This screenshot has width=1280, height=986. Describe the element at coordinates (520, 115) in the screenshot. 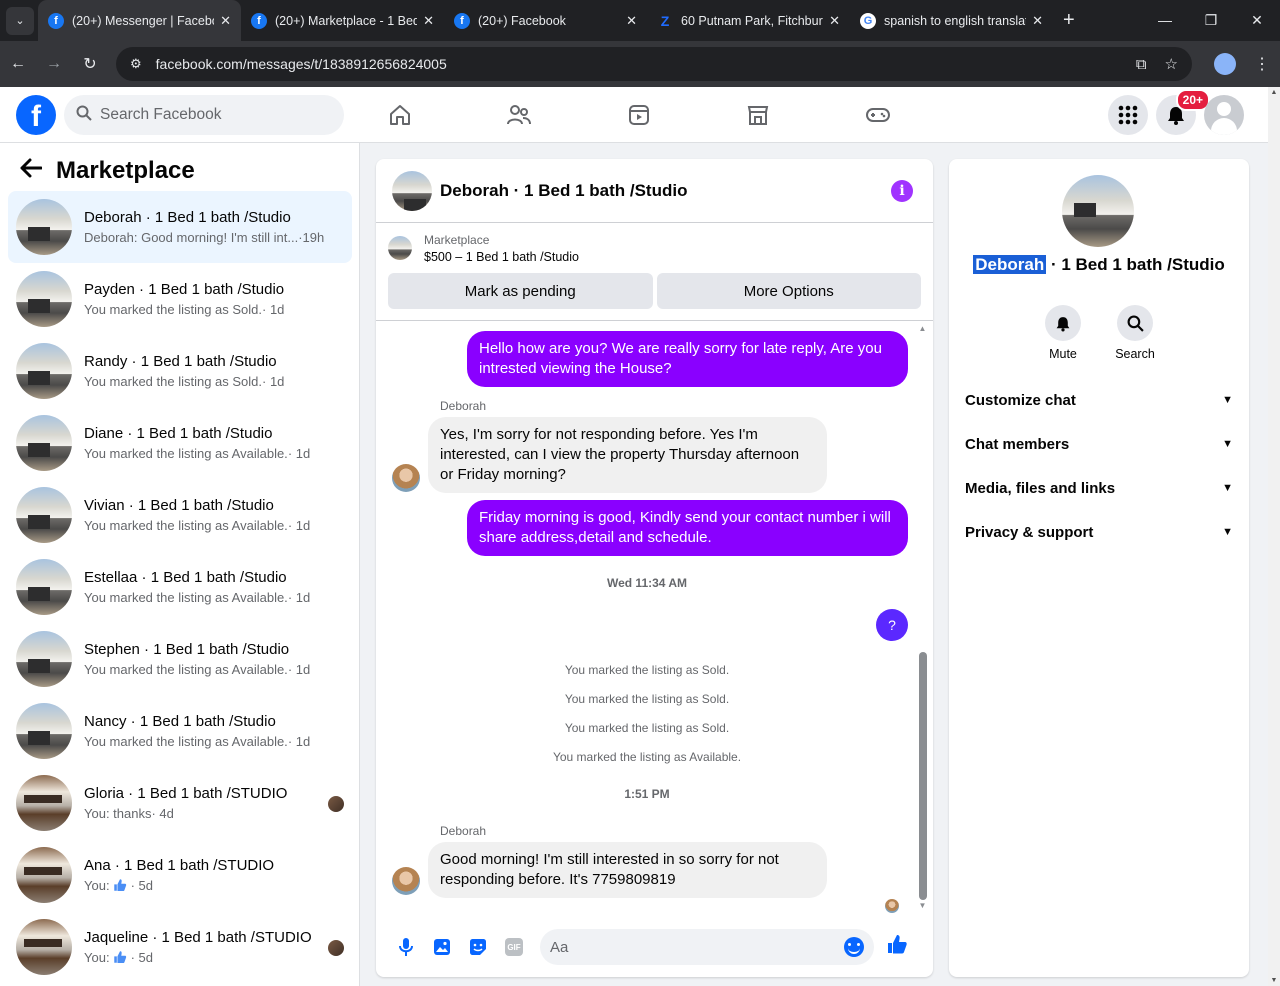

I see `nav-friends` at that location.